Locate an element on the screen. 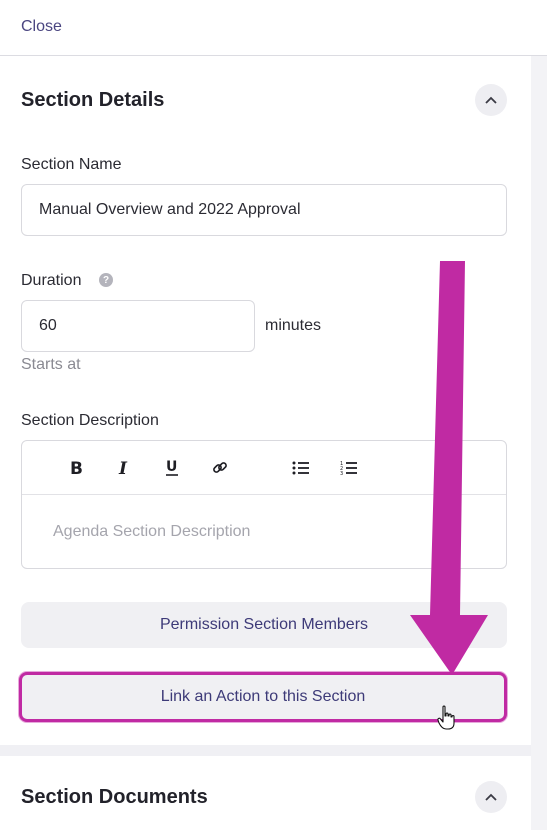 This screenshot has height=830, width=547. svg-text: I is located at coordinates (123, 468).